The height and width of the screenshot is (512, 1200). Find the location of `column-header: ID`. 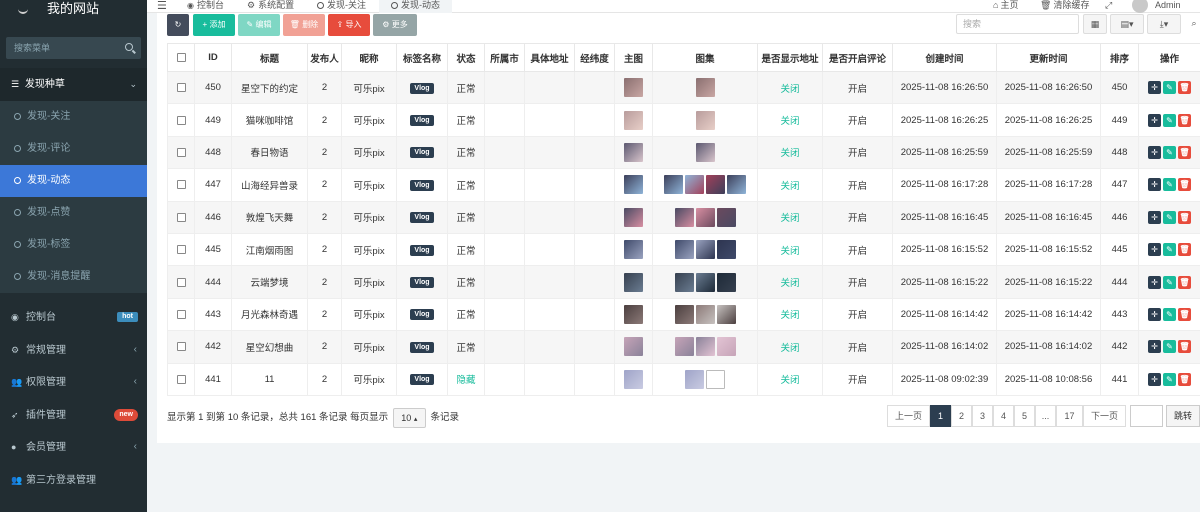

column-header: ID is located at coordinates (213, 57).